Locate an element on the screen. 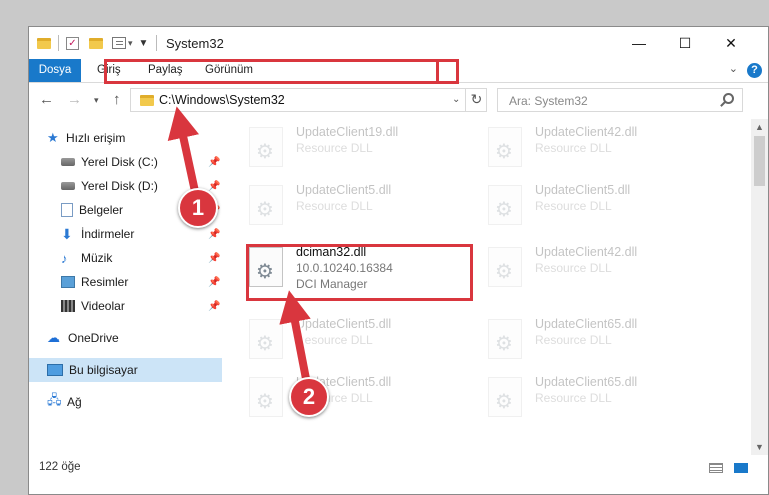 This screenshot has width=769, height=495. callout-arrows is located at coordinates (240, 246).